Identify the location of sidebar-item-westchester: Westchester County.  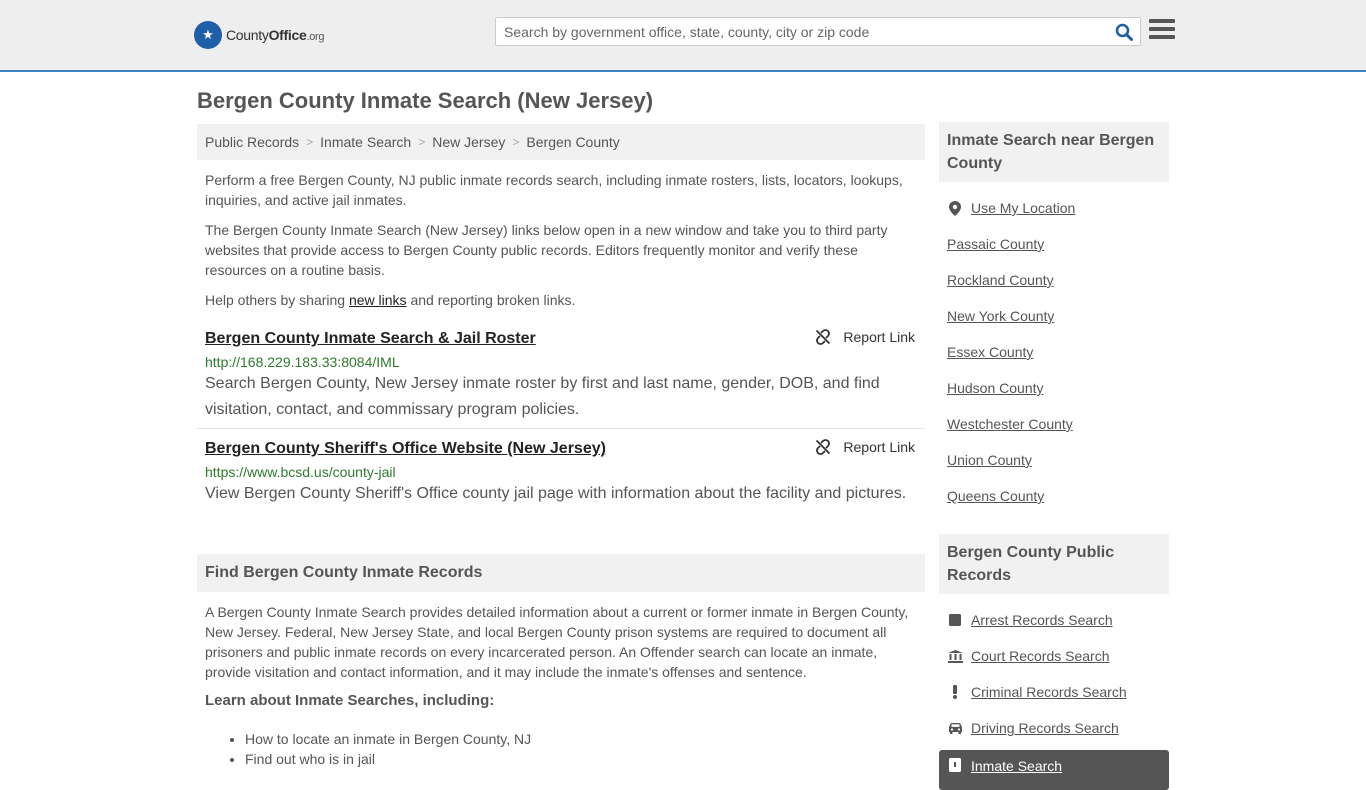
(1054, 424).